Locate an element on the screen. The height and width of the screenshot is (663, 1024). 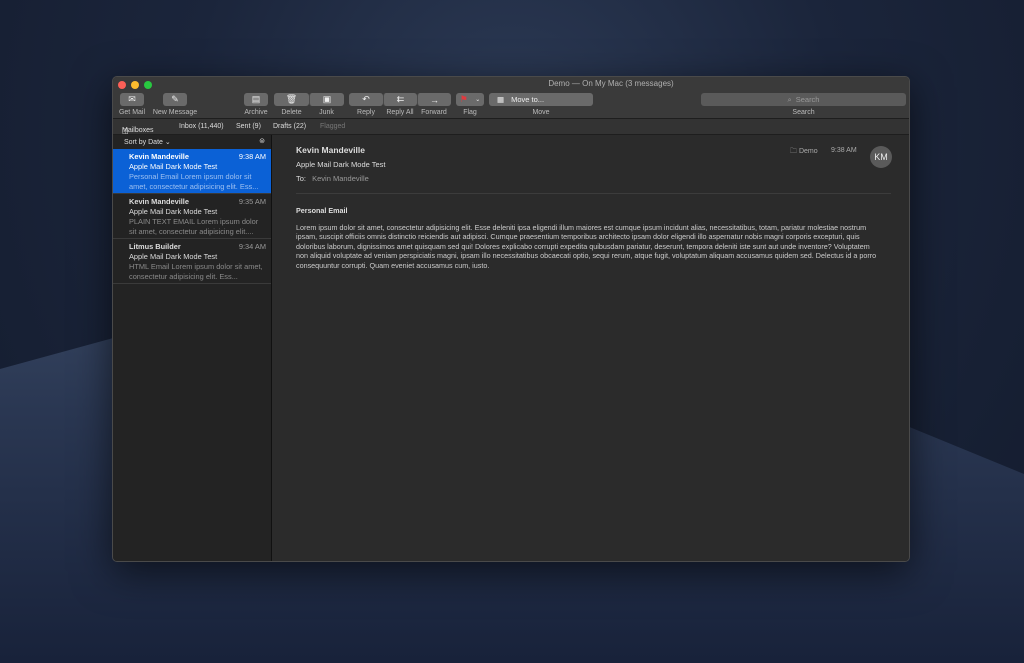
new-message-button: ✎ is located at coordinates (175, 99).